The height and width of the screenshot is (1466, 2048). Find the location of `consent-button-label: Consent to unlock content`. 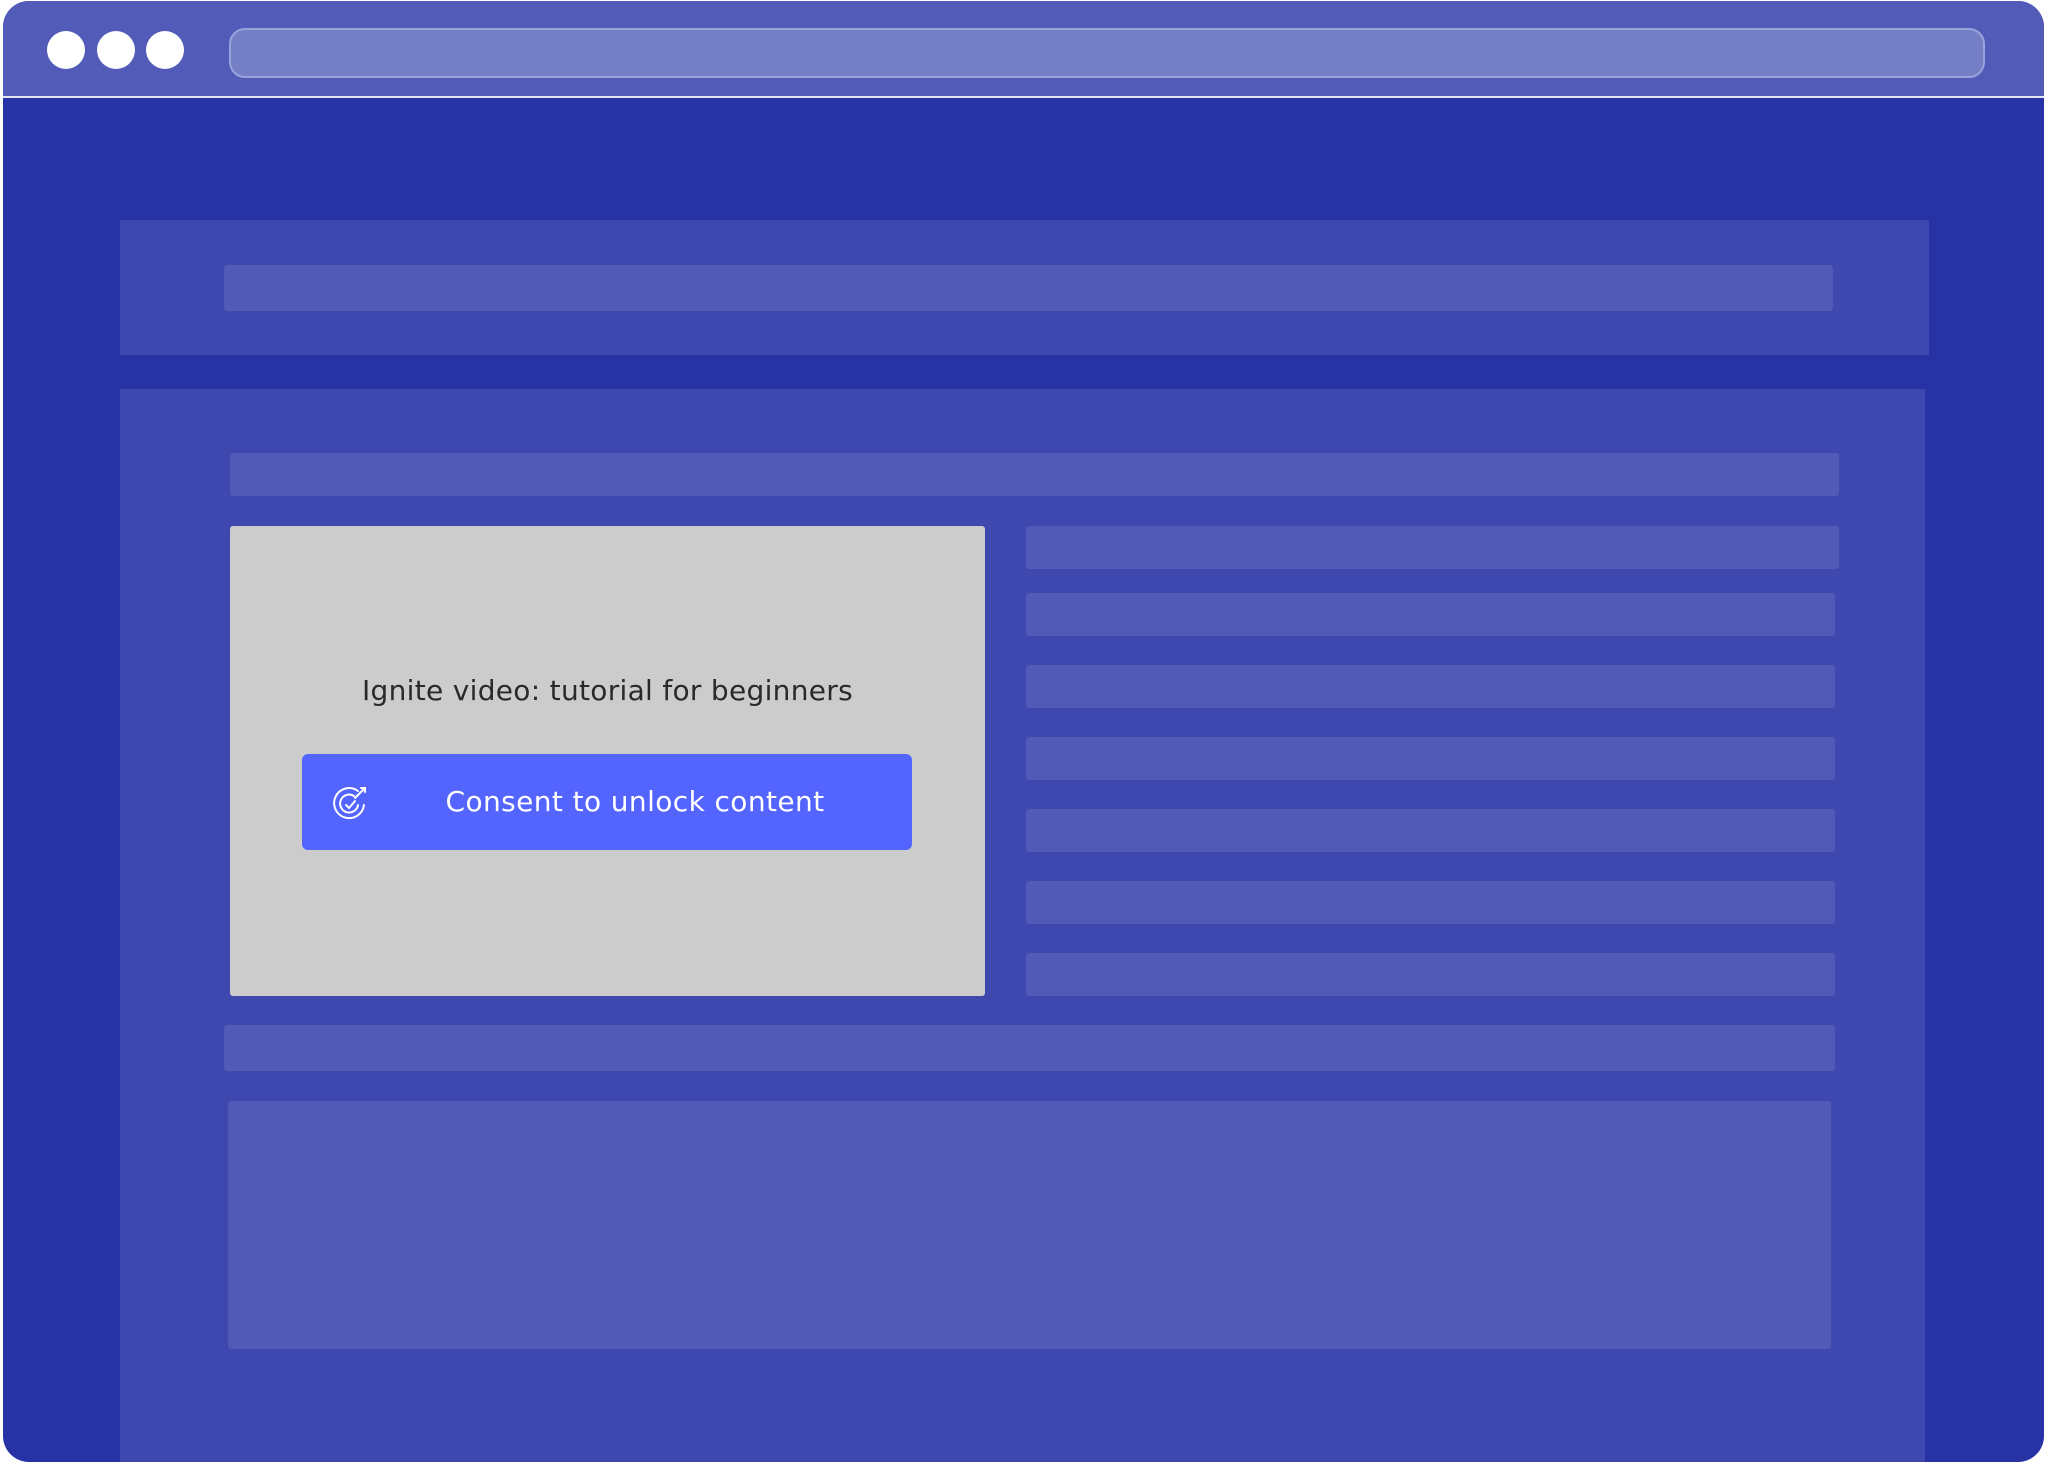

consent-button-label: Consent to unlock content is located at coordinates (635, 801).